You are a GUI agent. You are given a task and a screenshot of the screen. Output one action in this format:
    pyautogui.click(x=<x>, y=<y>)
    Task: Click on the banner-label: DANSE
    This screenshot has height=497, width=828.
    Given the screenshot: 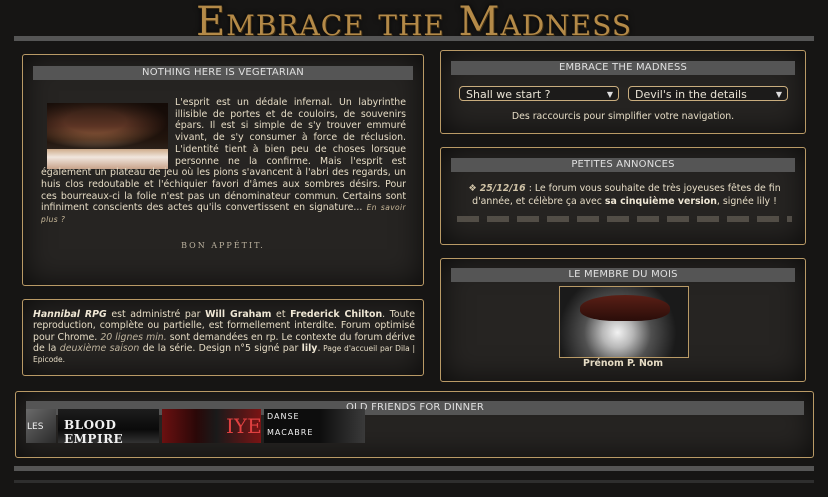 What is the action you would take?
    pyautogui.click(x=283, y=416)
    